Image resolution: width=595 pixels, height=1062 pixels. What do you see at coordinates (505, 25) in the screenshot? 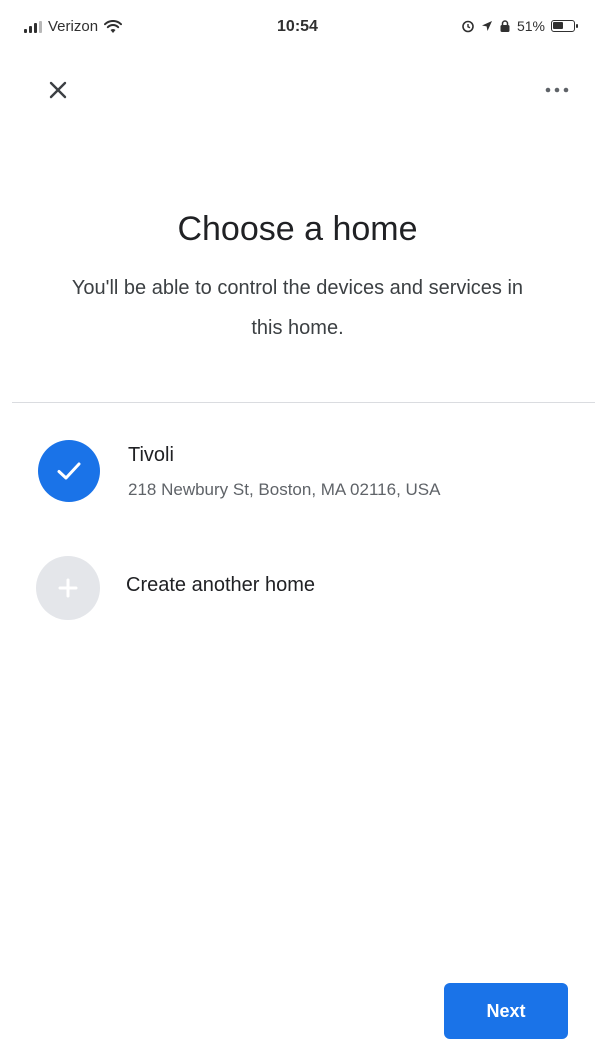
I see `lock-rotation-icon` at bounding box center [505, 25].